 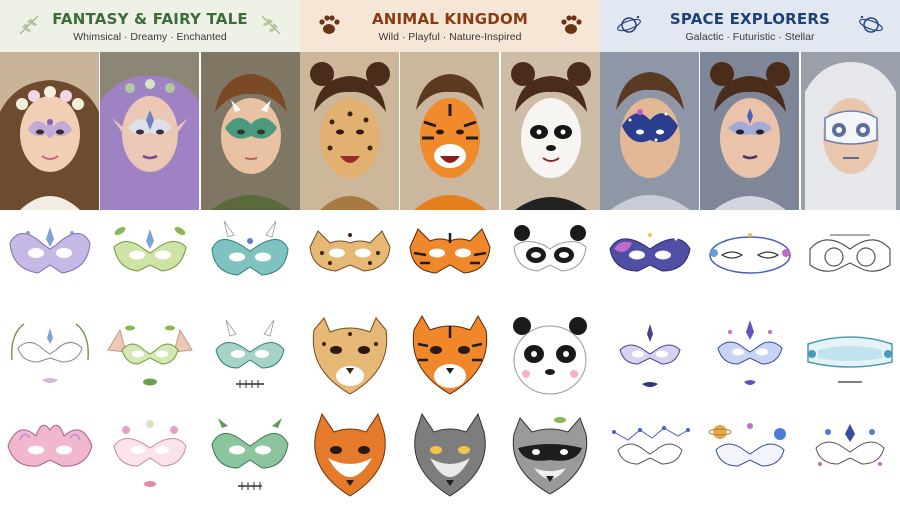 I want to click on theme-subtitle: Wild · Playful · Nature-Inspired, so click(x=450, y=37).